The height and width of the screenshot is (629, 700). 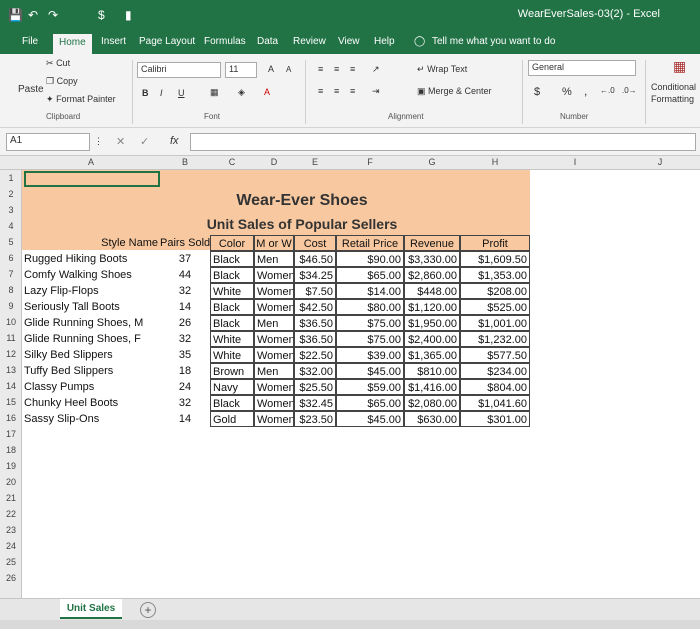 I want to click on row-header: 20, so click(x=11, y=482).